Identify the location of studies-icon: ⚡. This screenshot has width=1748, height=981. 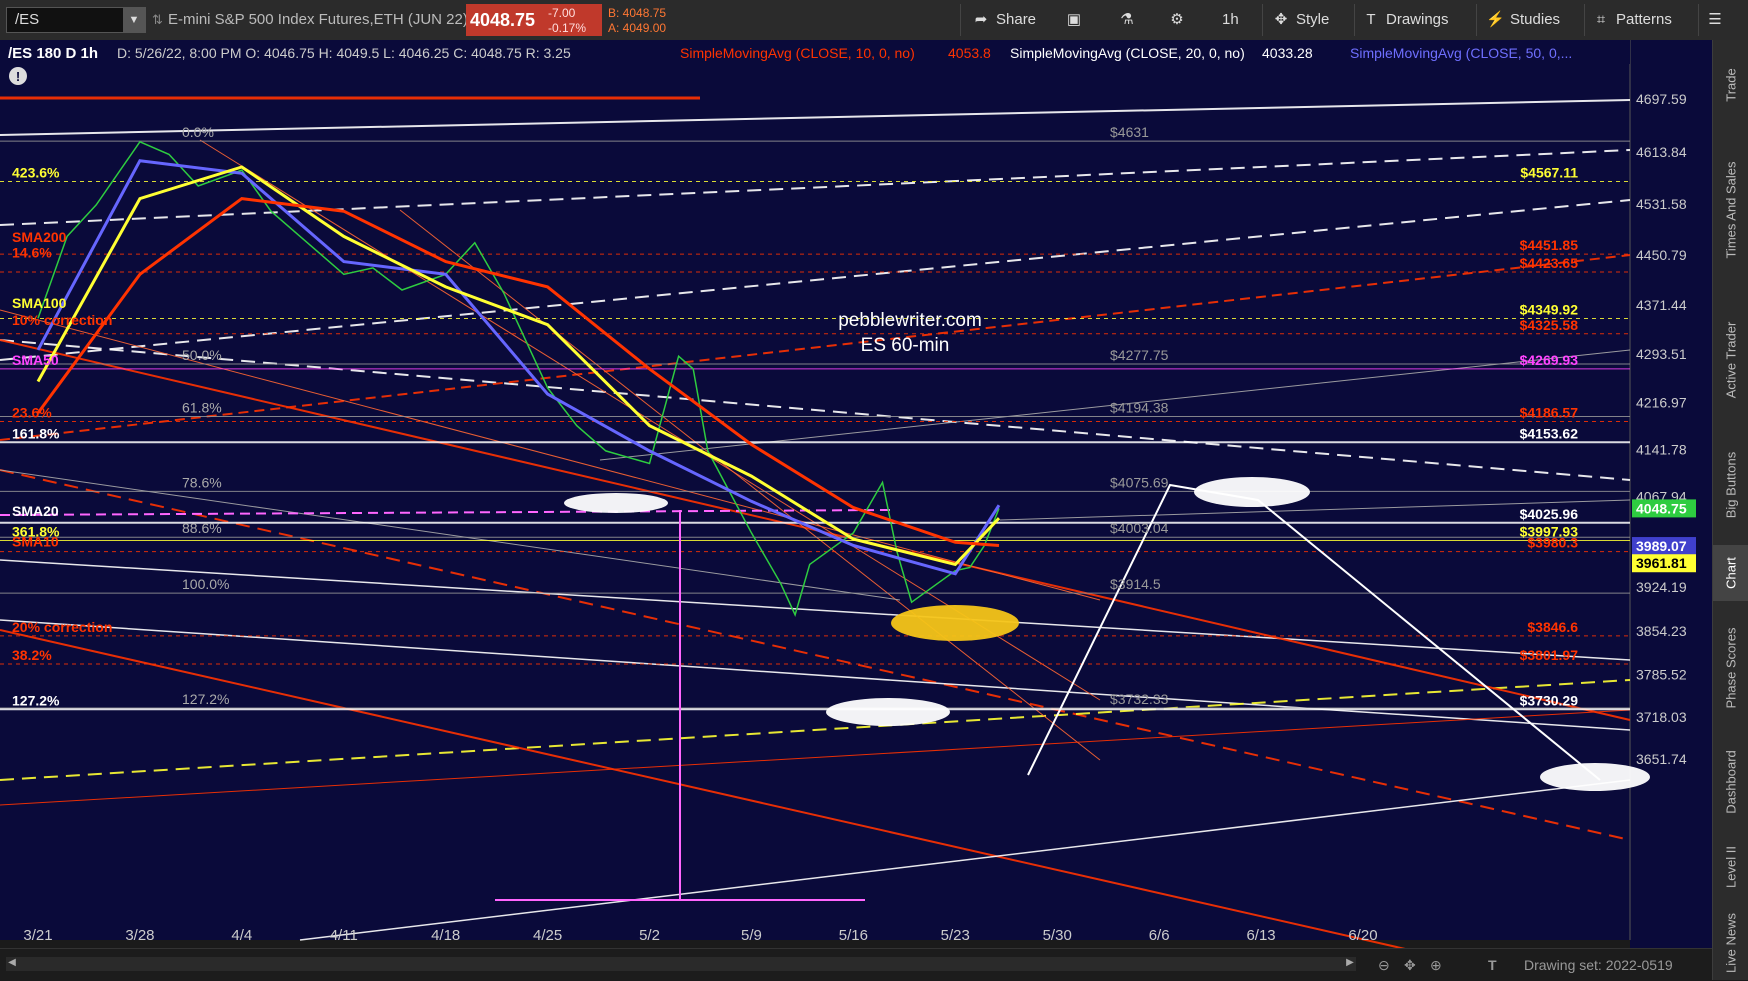
(1495, 19).